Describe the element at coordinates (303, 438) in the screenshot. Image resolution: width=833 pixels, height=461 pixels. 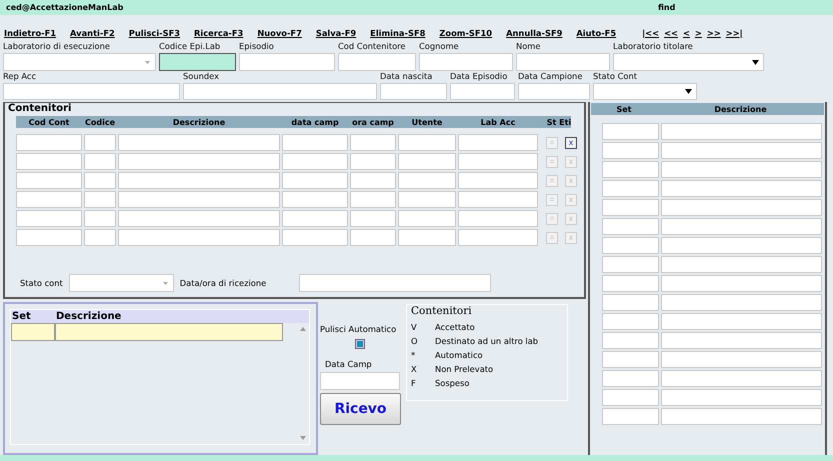
I see `scroll-down-icon` at that location.